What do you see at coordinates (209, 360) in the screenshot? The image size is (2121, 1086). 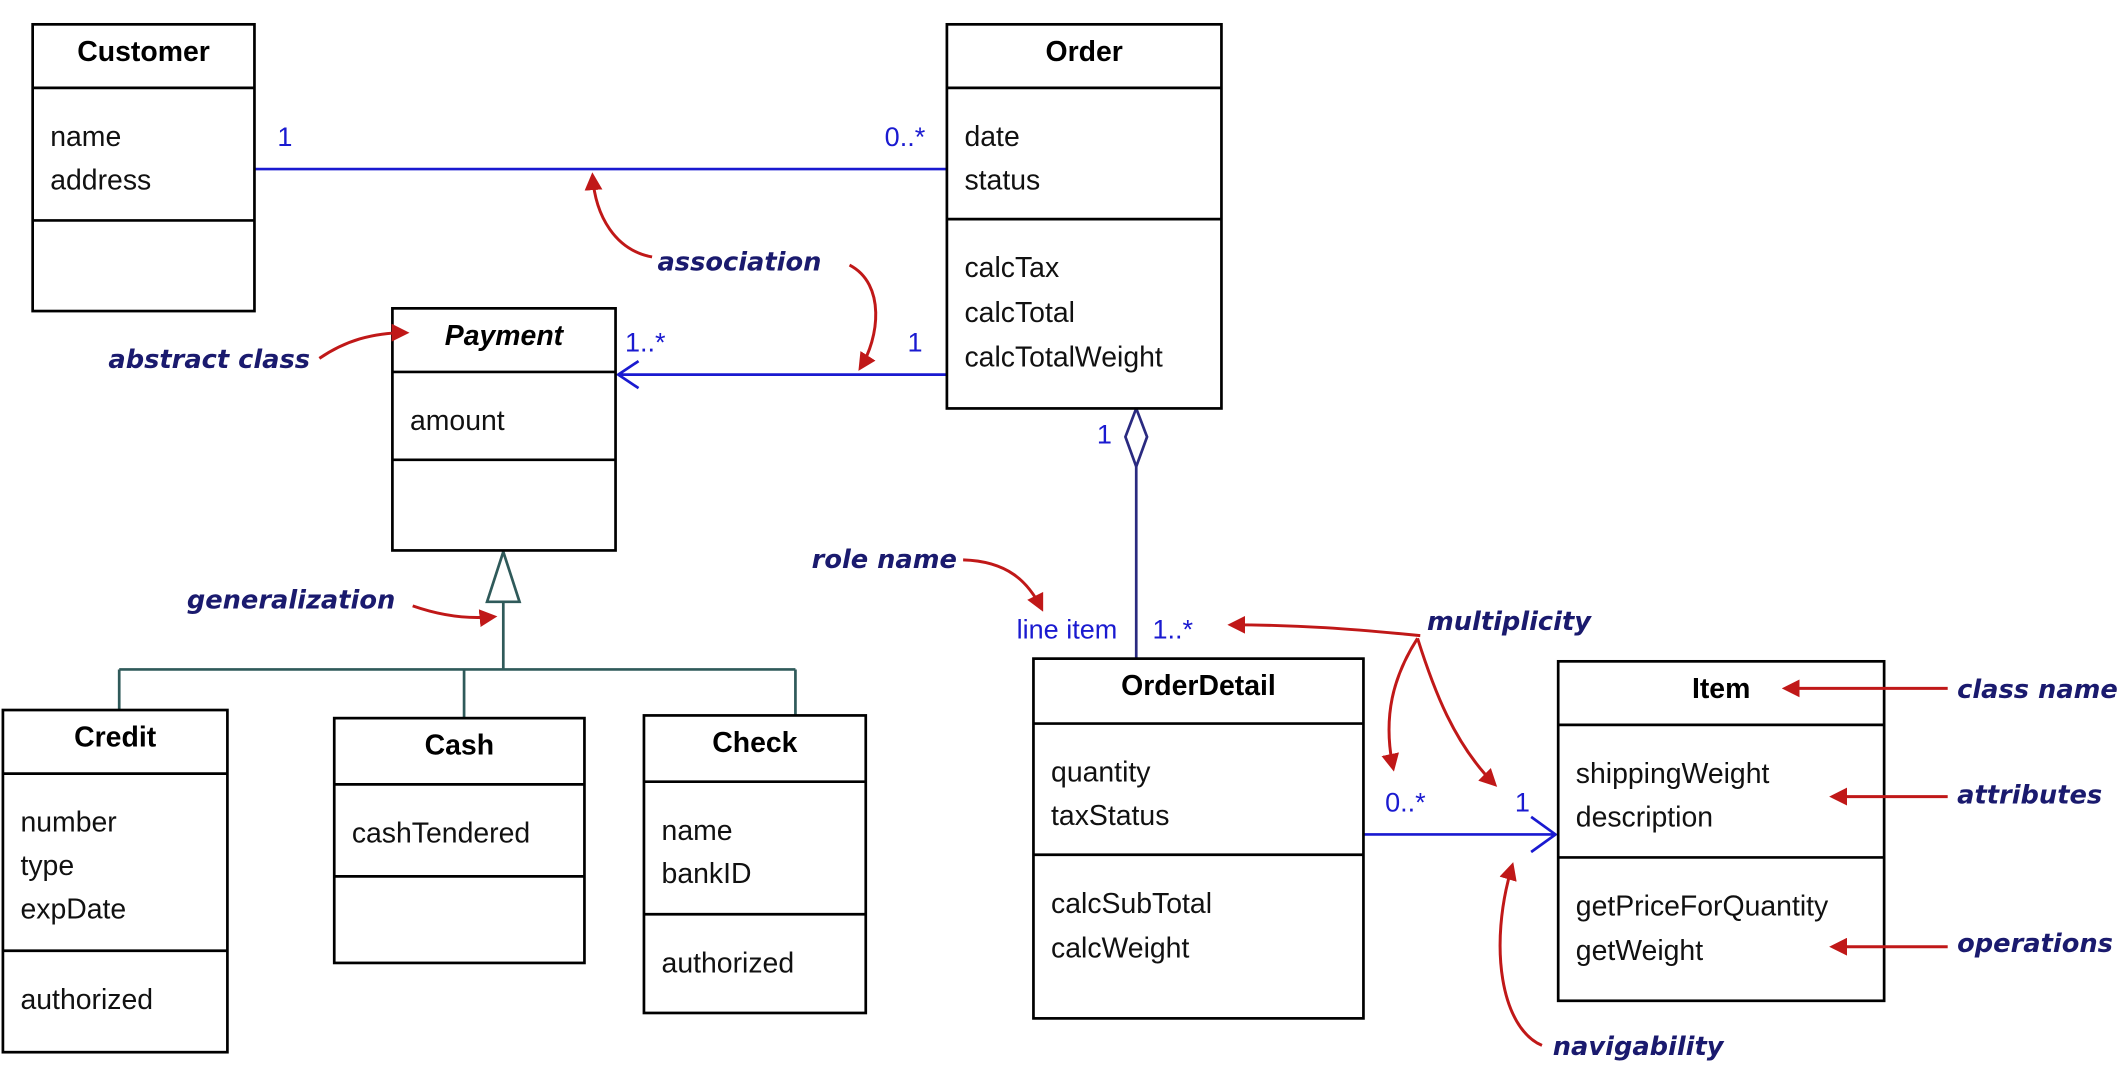 I see `annotation-abstract-class: abstract class` at bounding box center [209, 360].